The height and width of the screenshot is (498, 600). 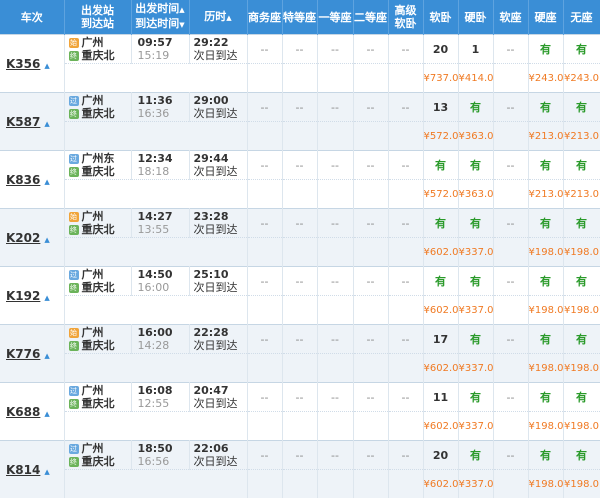 I want to click on train-code-link: K776, so click(x=23, y=354).